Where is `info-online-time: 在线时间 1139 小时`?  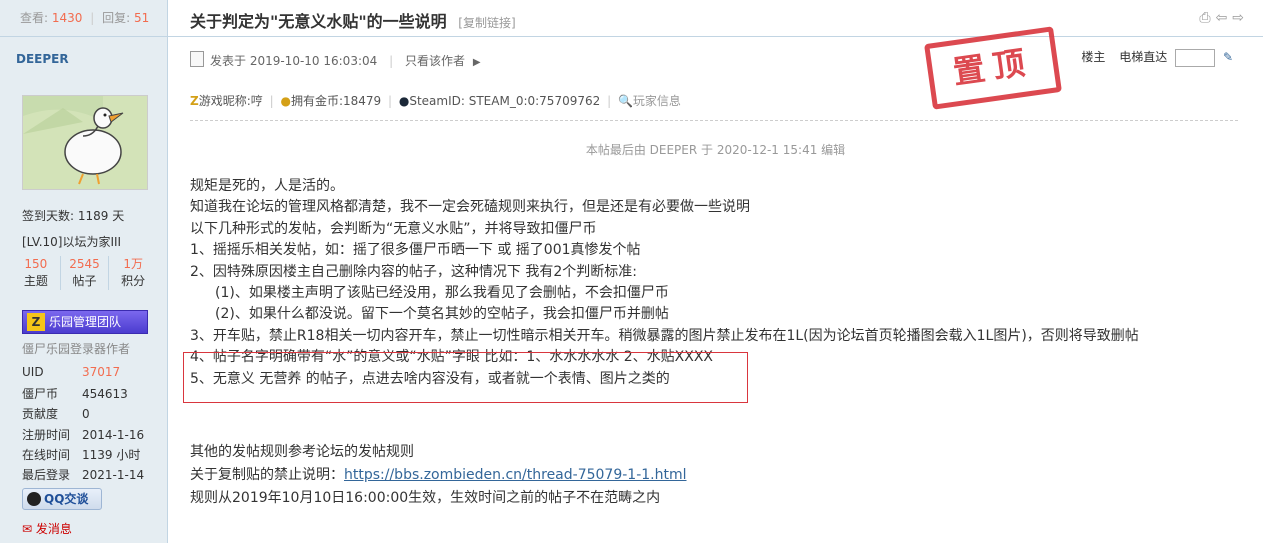
info-online-time: 在线时间 1139 小时 is located at coordinates (81, 454).